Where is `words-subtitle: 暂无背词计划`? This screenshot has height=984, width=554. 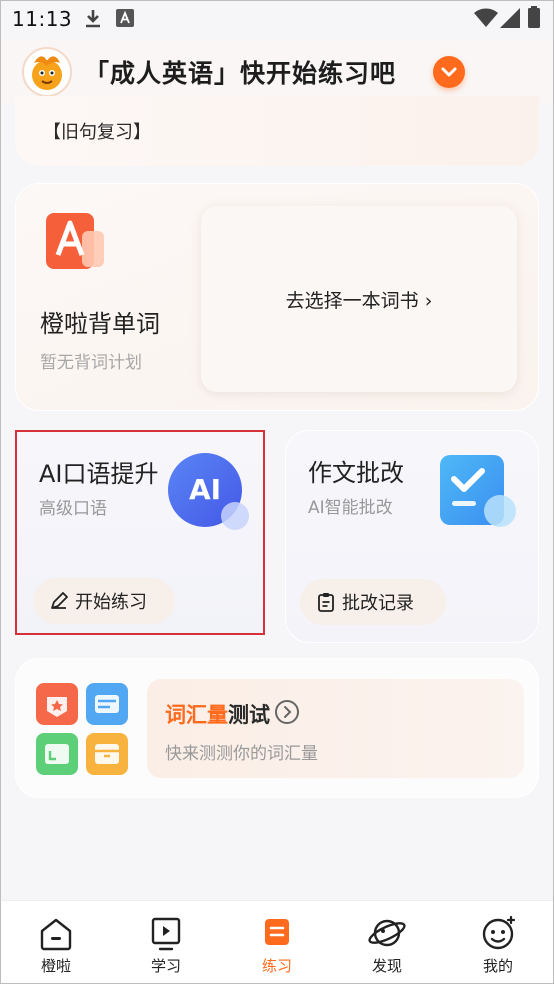 words-subtitle: 暂无背词计划 is located at coordinates (91, 363).